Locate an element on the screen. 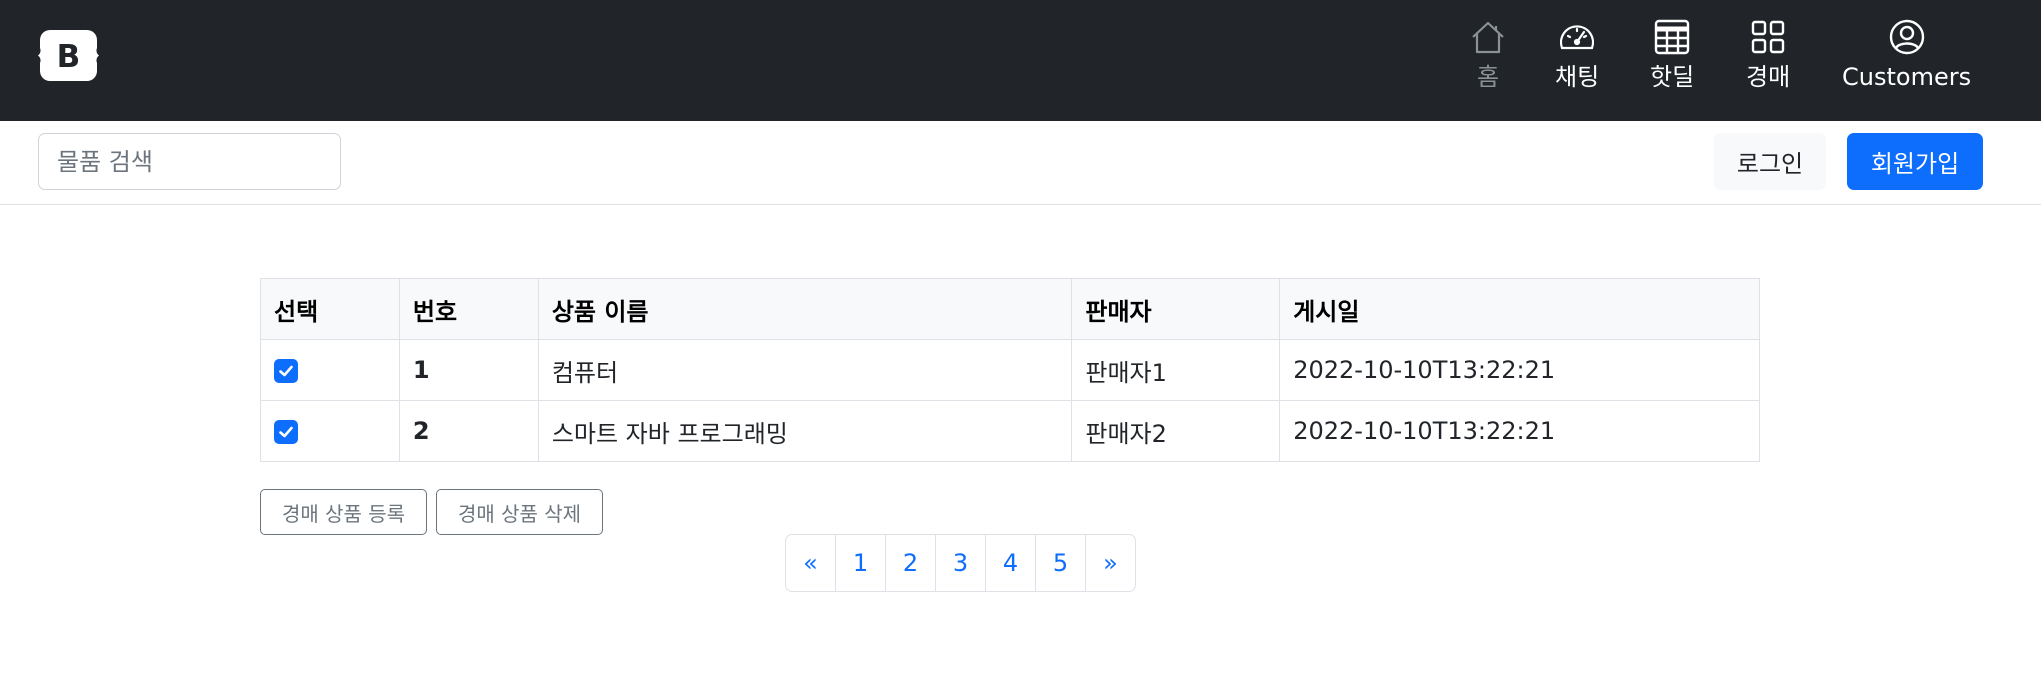  pagination-page-1: 1 is located at coordinates (860, 563).